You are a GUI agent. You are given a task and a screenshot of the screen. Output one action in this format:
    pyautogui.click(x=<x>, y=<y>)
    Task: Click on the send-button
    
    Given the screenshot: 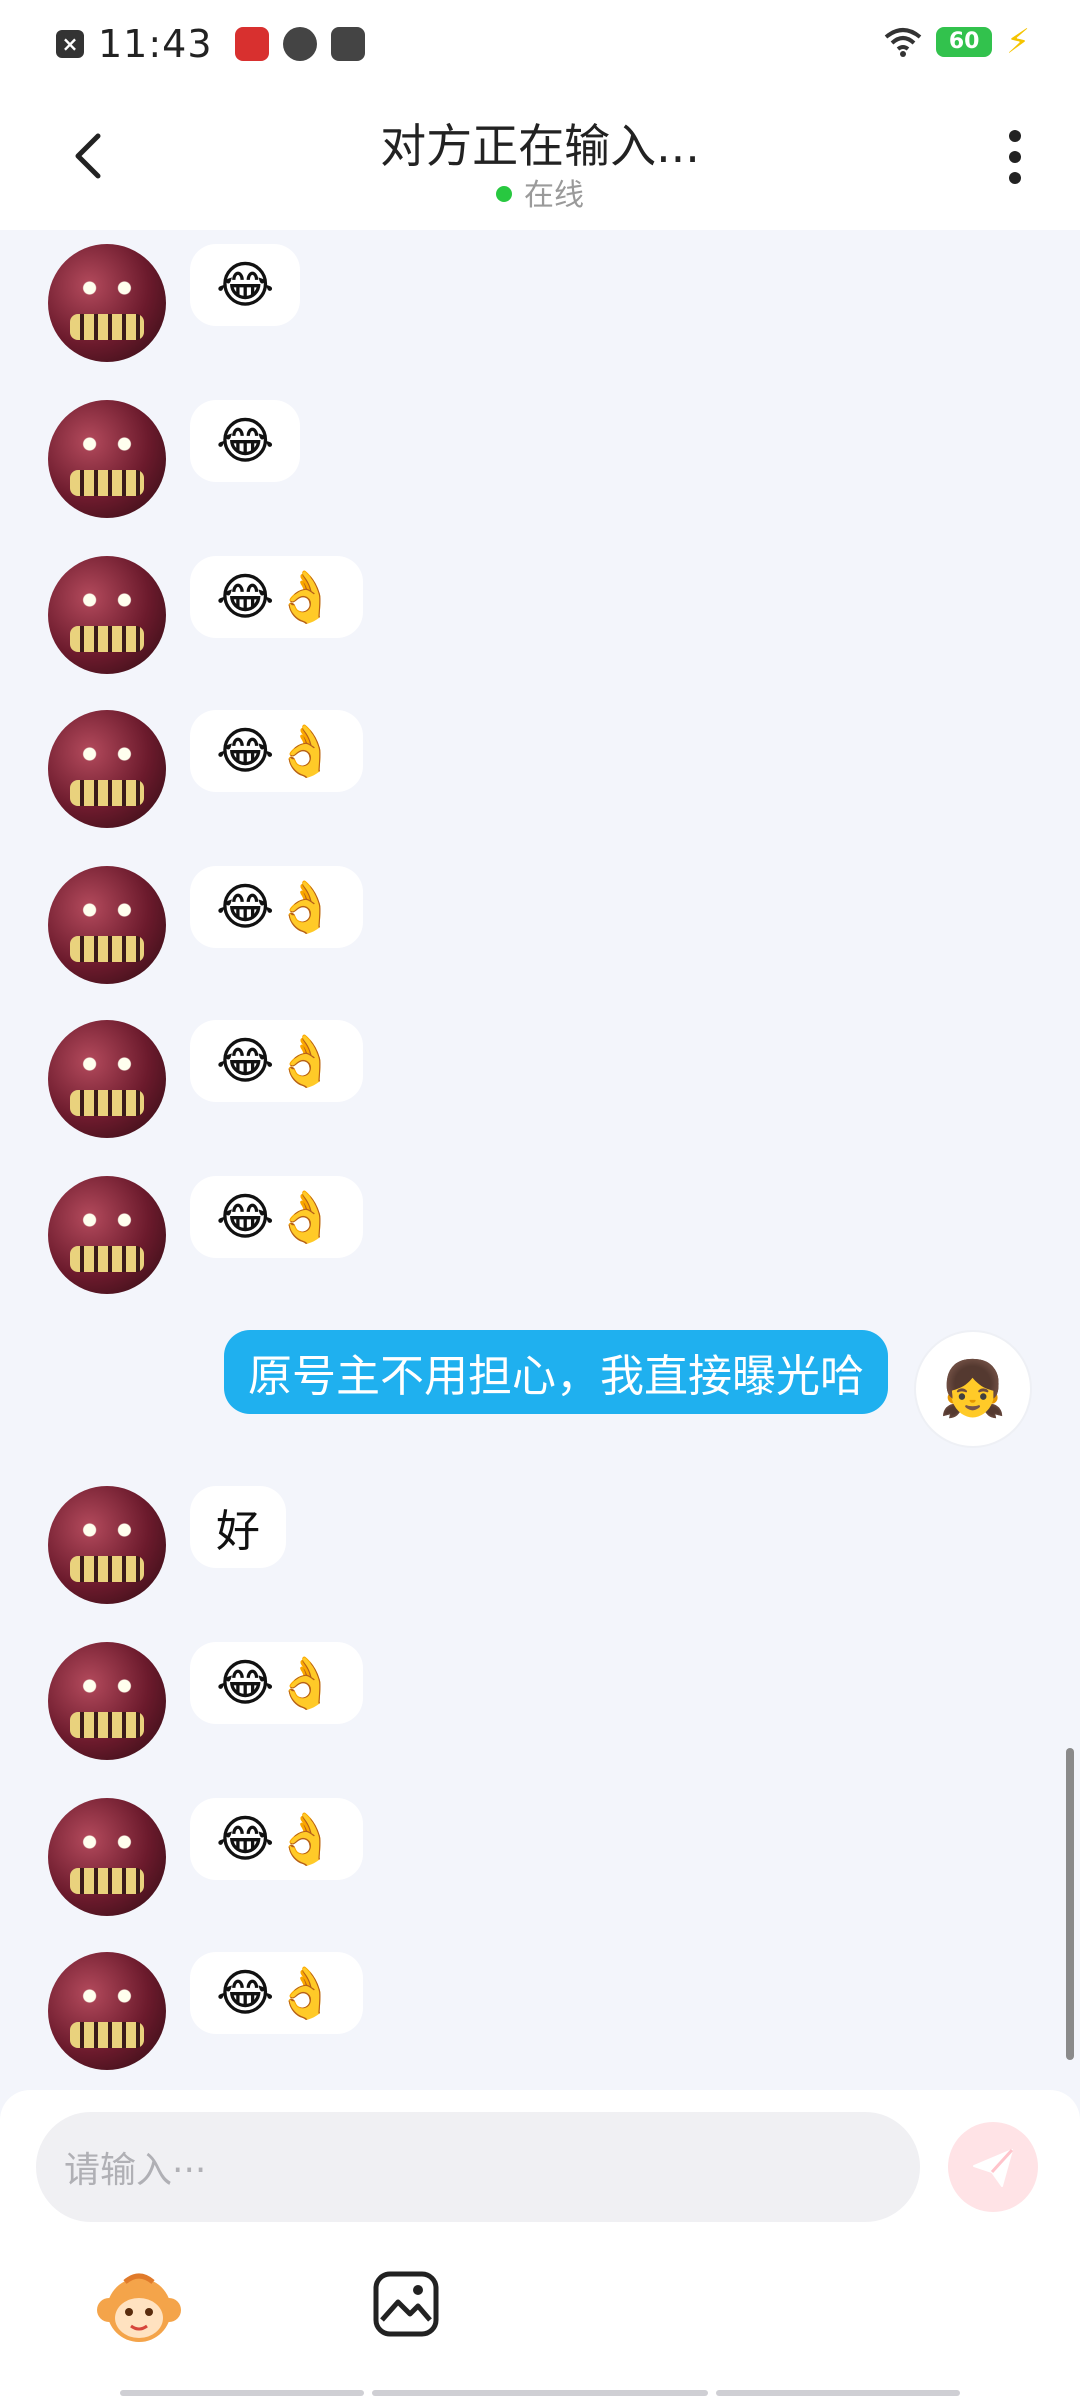 What is the action you would take?
    pyautogui.click(x=993, y=2167)
    